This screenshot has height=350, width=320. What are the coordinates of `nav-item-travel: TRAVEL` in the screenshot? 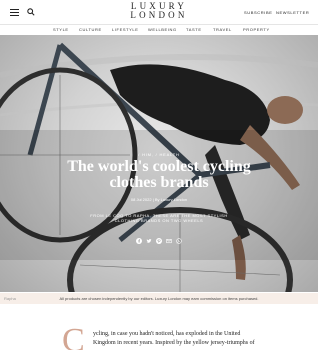 It's located at (222, 29).